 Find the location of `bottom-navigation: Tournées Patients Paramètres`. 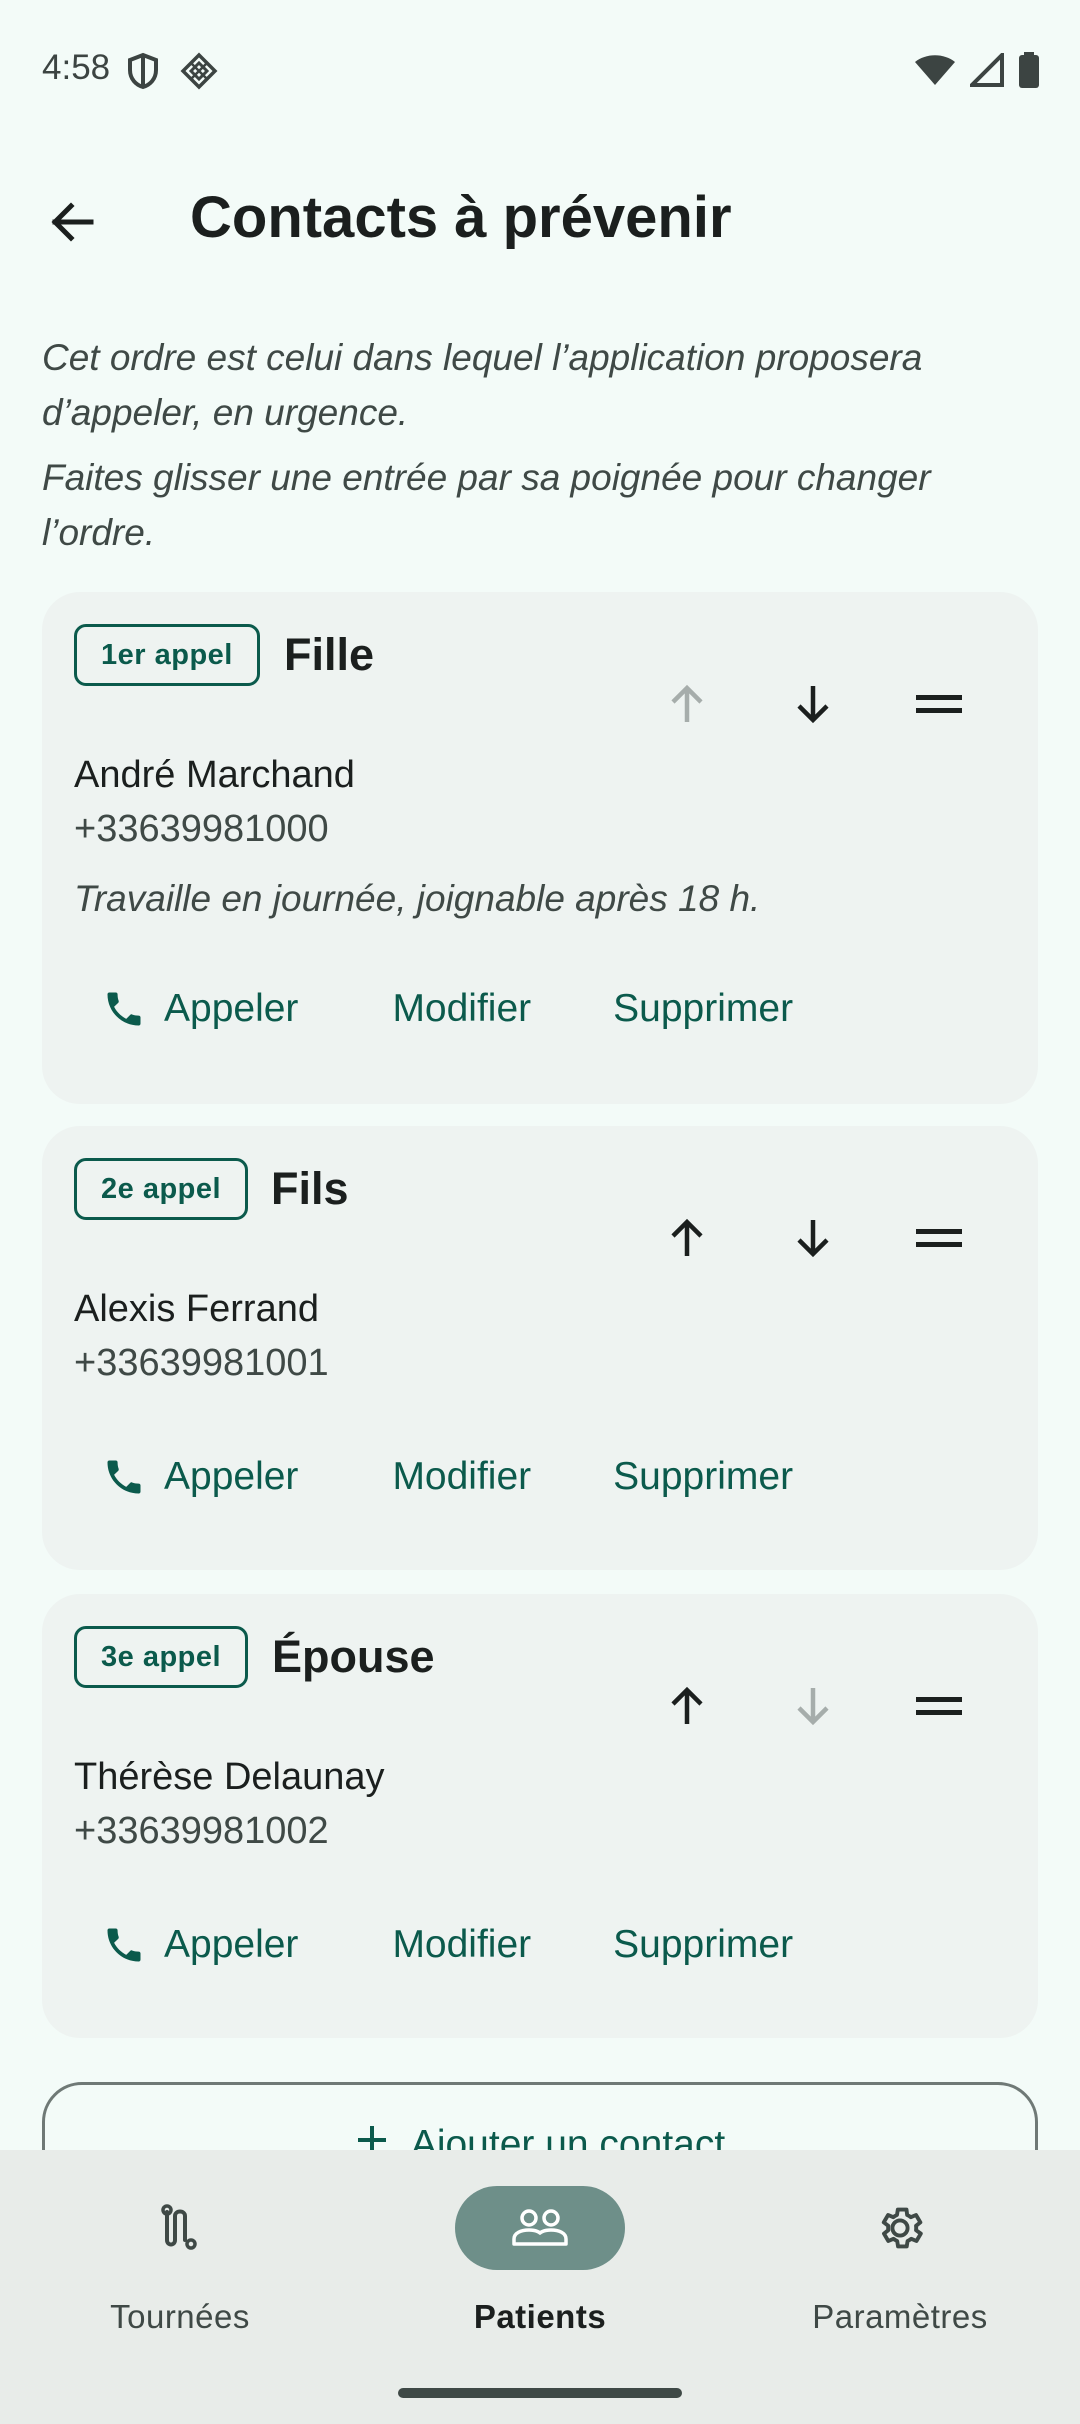

bottom-navigation: Tournées Patients Paramètres is located at coordinates (540, 2287).